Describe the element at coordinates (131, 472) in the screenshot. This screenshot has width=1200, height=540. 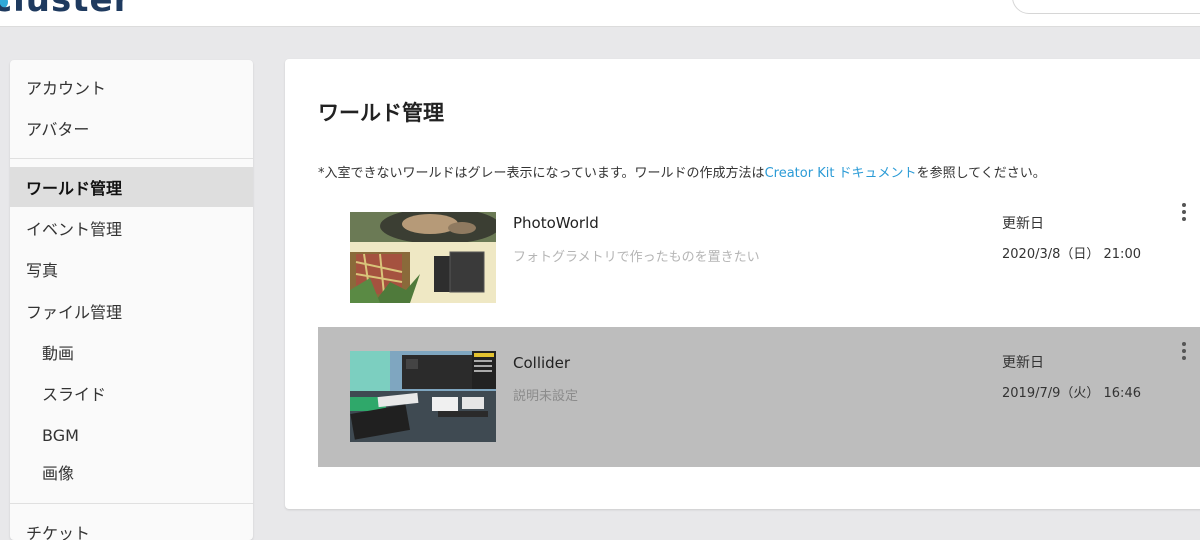
I see `sidebar-item-images: 画像` at that location.